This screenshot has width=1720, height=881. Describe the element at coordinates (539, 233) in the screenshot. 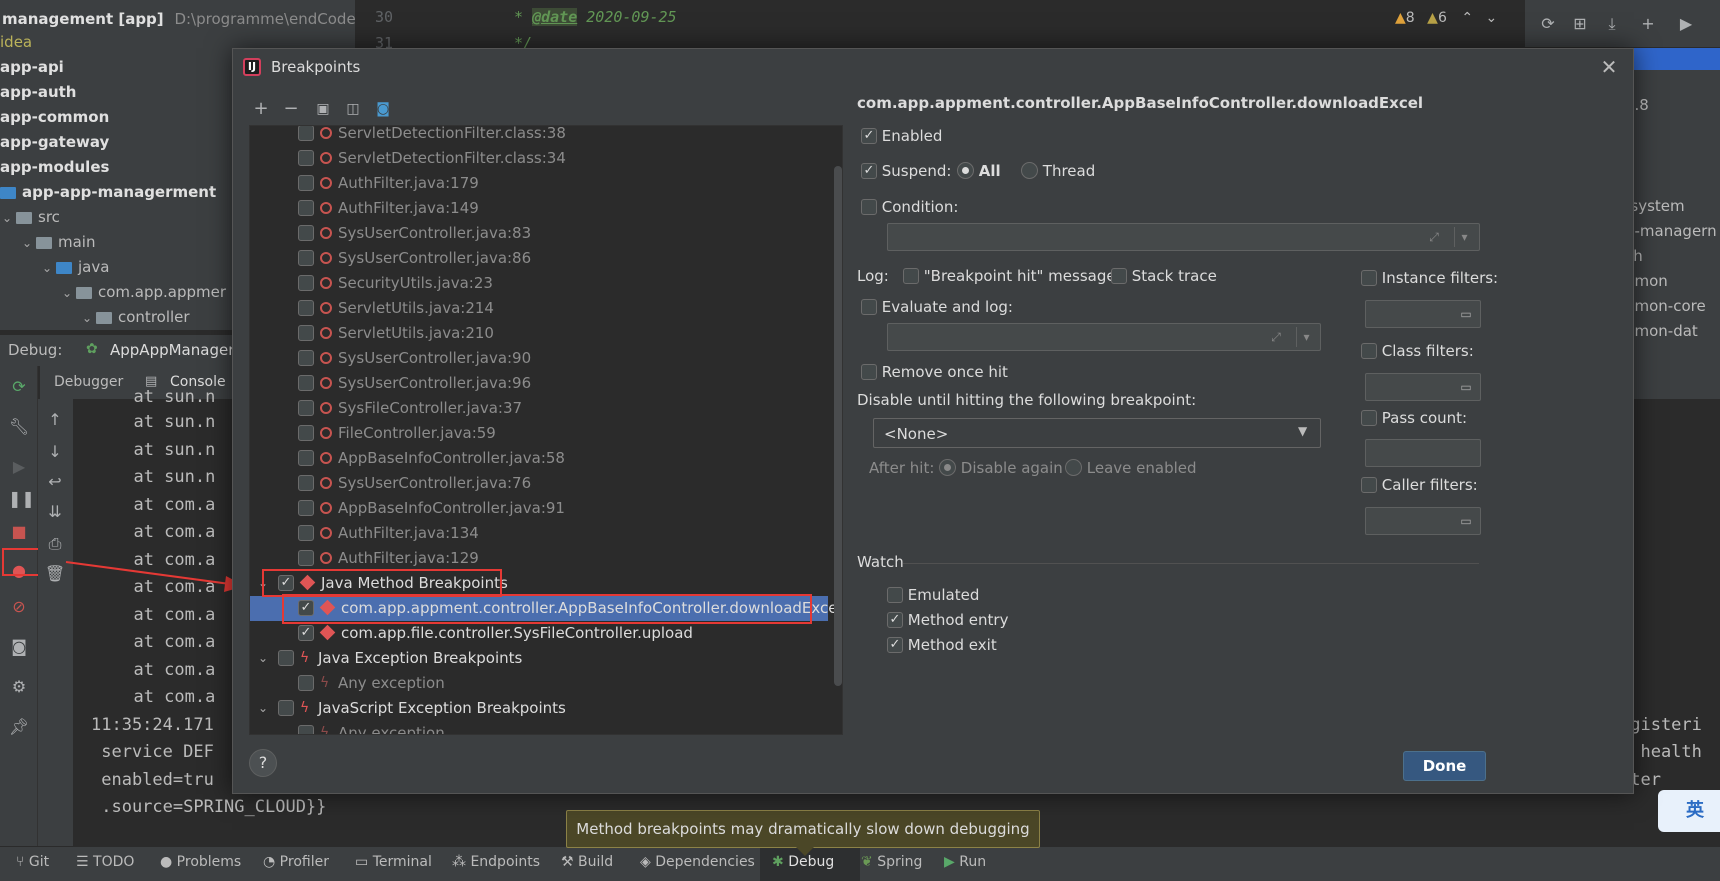

I see `breakpoint-item: SysUserController.java:83` at that location.